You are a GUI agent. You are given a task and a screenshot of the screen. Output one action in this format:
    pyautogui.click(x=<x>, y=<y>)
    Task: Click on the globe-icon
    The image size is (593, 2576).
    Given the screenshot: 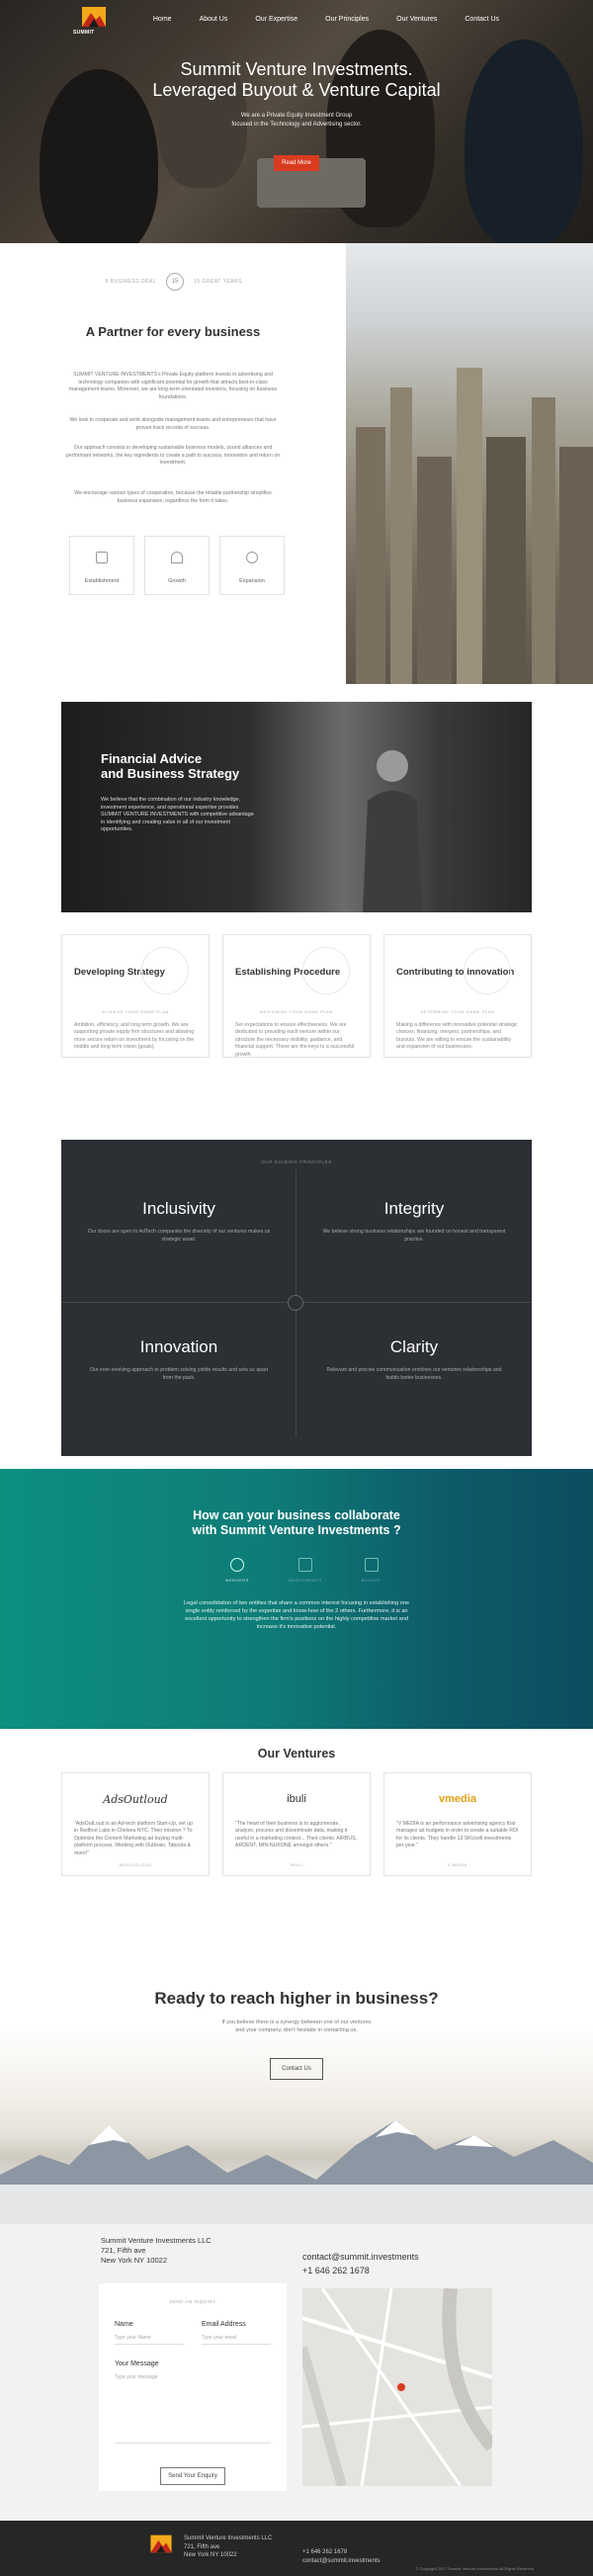 What is the action you would take?
    pyautogui.click(x=252, y=557)
    